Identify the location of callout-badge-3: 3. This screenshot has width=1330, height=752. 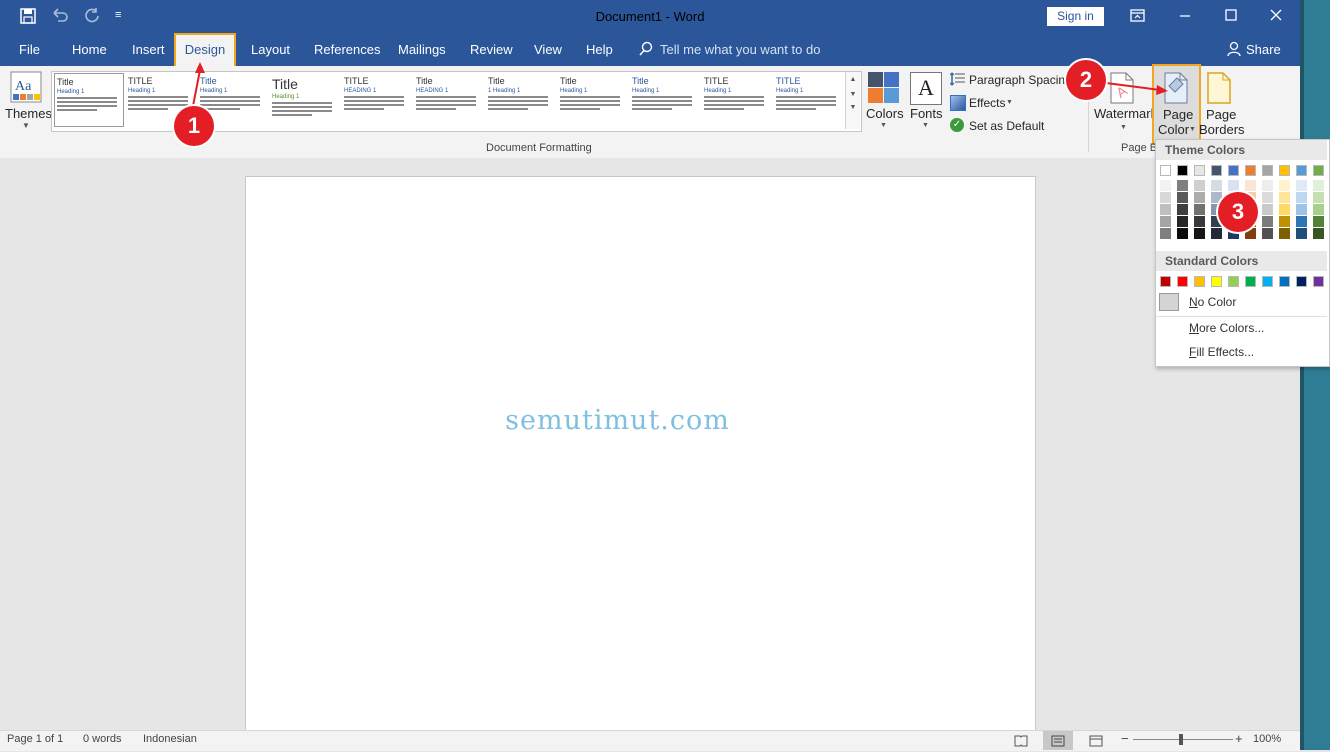
(1238, 212).